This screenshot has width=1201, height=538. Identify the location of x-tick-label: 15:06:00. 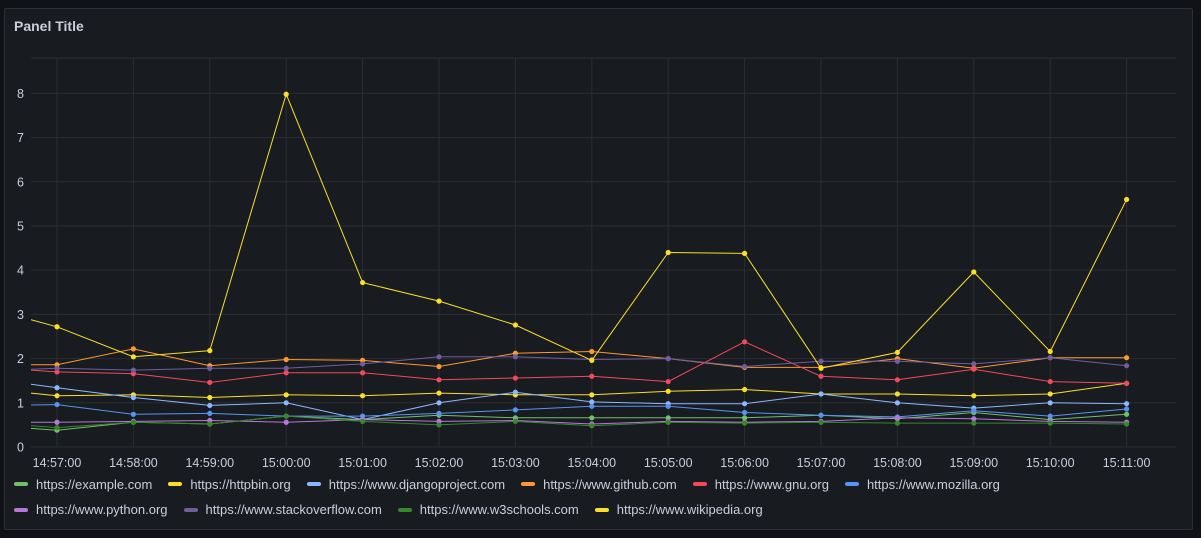
(744, 463).